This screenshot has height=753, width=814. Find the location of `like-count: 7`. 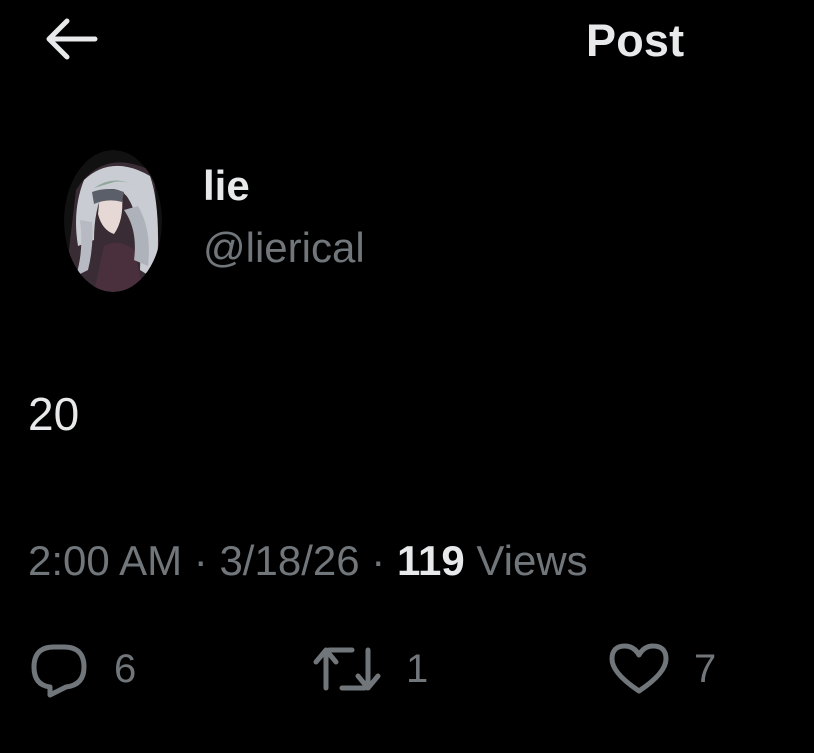

like-count: 7 is located at coordinates (705, 669).